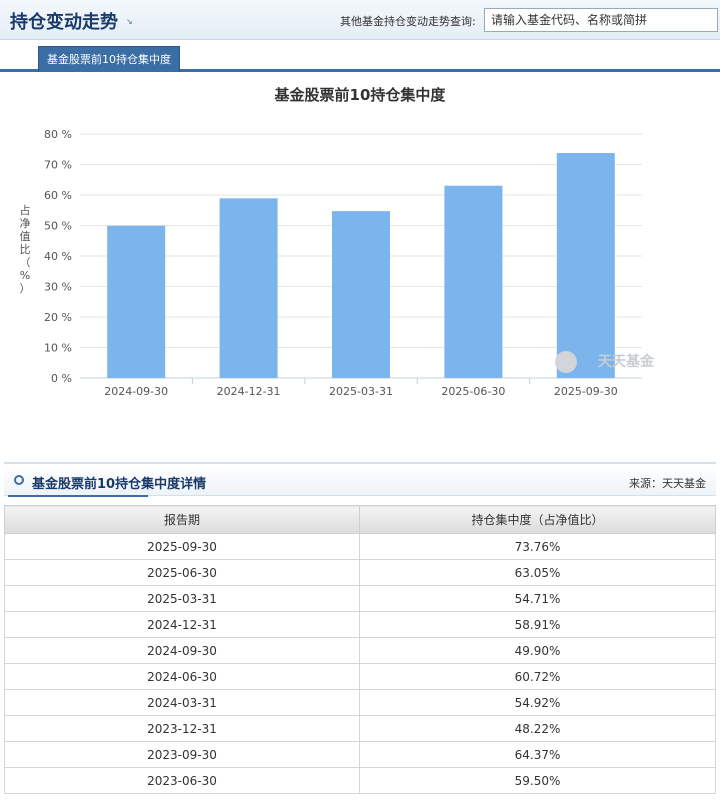  Describe the element at coordinates (78, 496) in the screenshot. I see `detail-title-underline` at that location.